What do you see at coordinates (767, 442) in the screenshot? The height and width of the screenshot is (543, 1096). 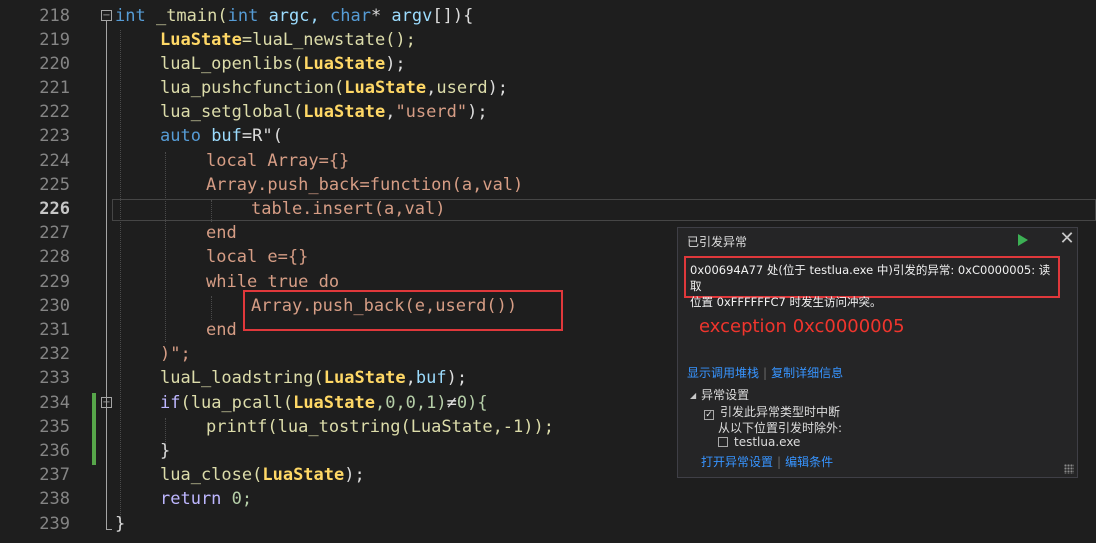 I see `module-checkbox-label: testlua.exe` at bounding box center [767, 442].